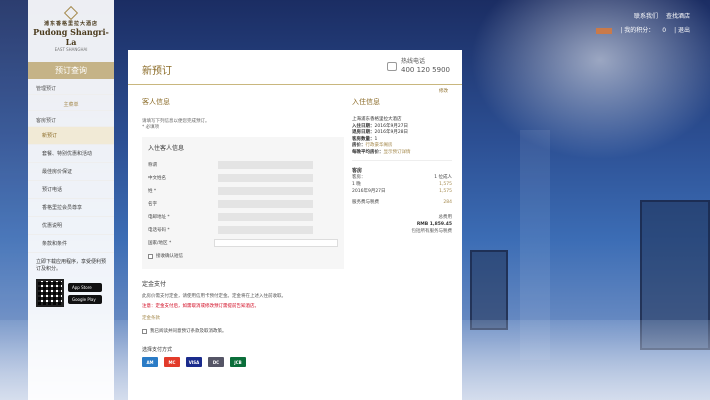 This screenshot has height=400, width=710. Describe the element at coordinates (413, 61) in the screenshot. I see `hotline-label: 热线电话` at that location.